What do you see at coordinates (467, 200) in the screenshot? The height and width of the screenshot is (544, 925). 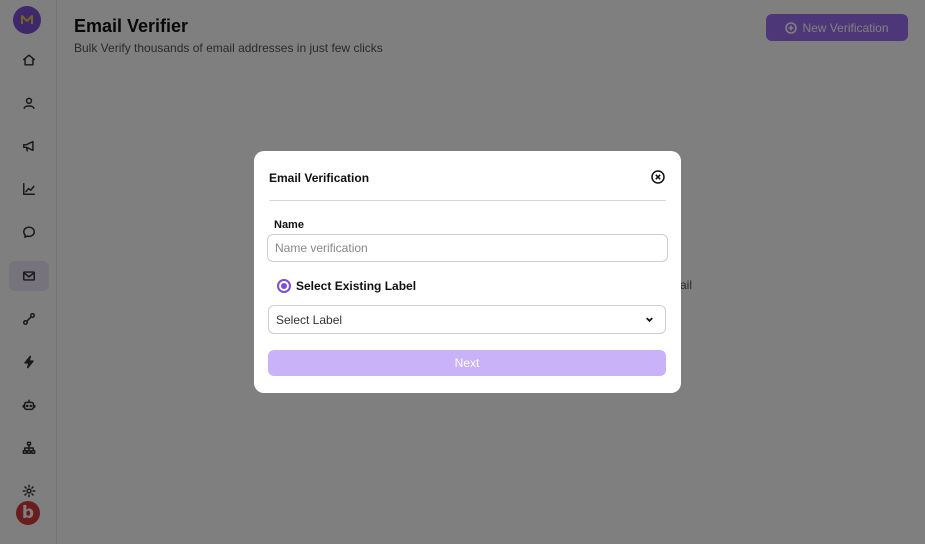 I see `modal-divider` at bounding box center [467, 200].